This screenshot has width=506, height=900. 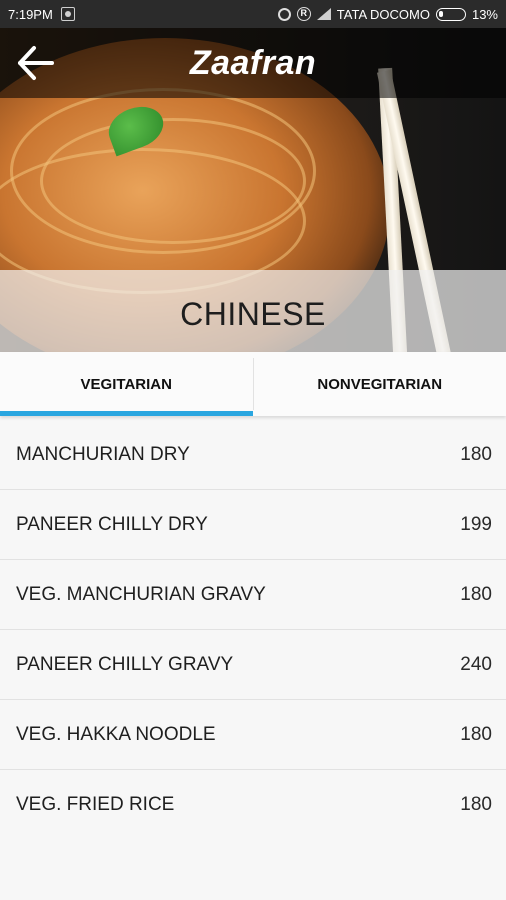 I want to click on carrier-name: TATA DOCOMO, so click(x=383, y=14).